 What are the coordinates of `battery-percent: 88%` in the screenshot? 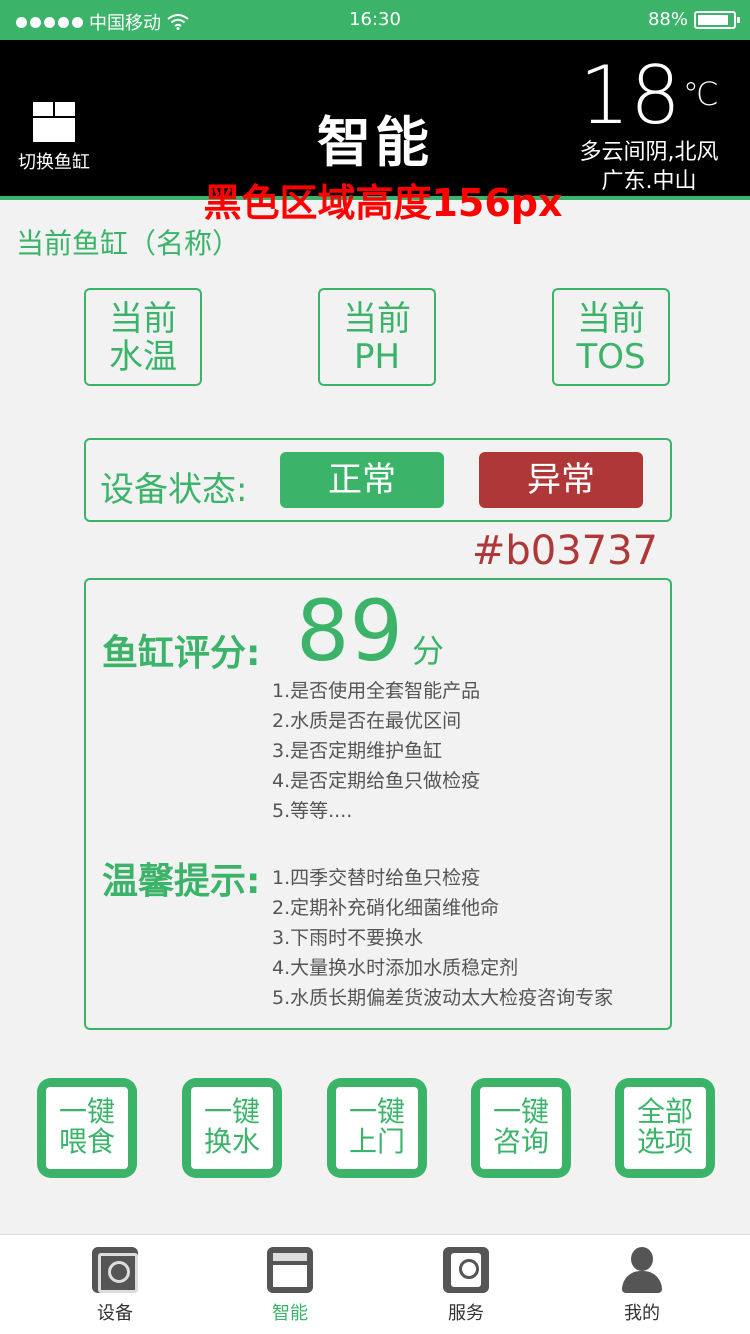 It's located at (667, 19).